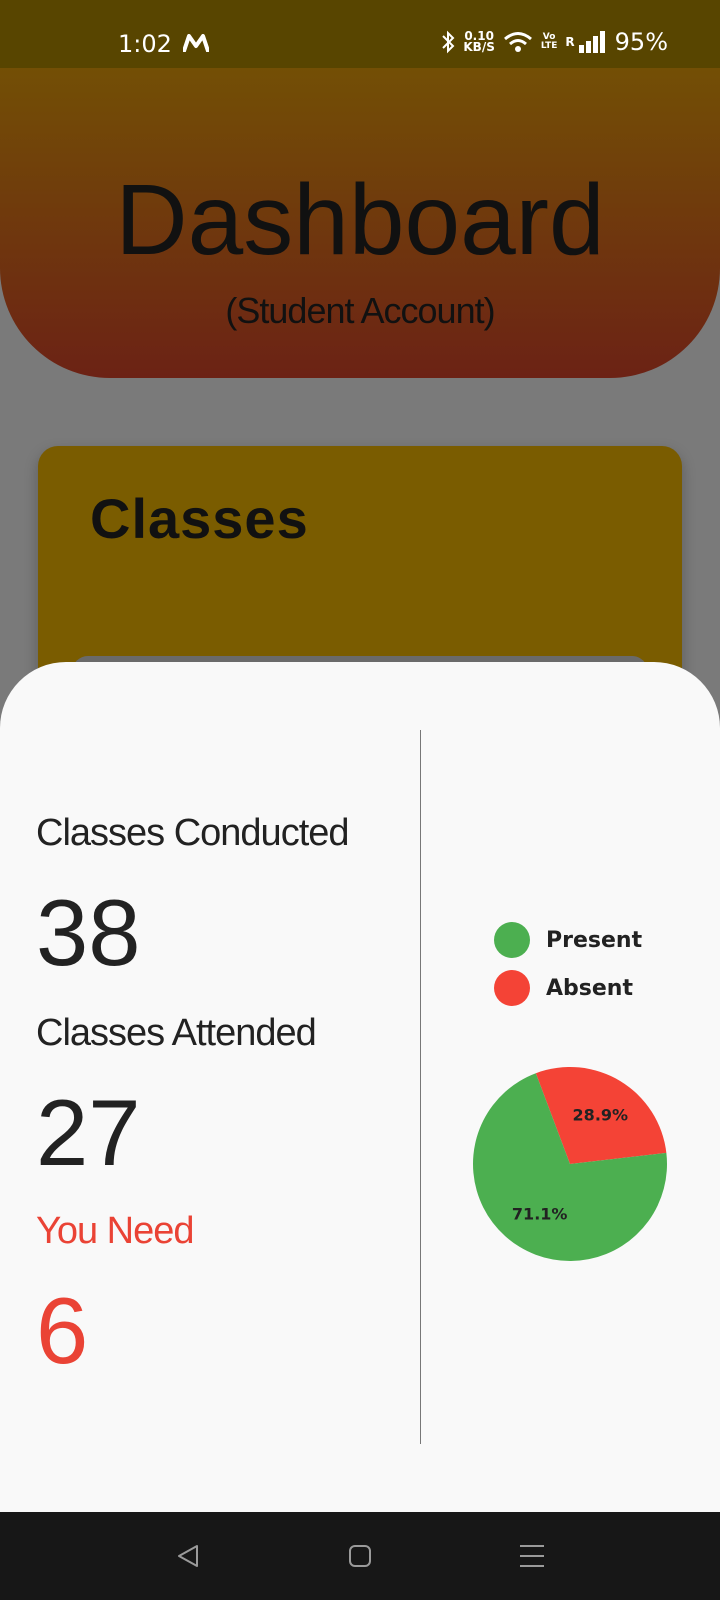 This screenshot has height=1600, width=720. Describe the element at coordinates (62, 1330) in the screenshot. I see `you-need-value: 6` at that location.